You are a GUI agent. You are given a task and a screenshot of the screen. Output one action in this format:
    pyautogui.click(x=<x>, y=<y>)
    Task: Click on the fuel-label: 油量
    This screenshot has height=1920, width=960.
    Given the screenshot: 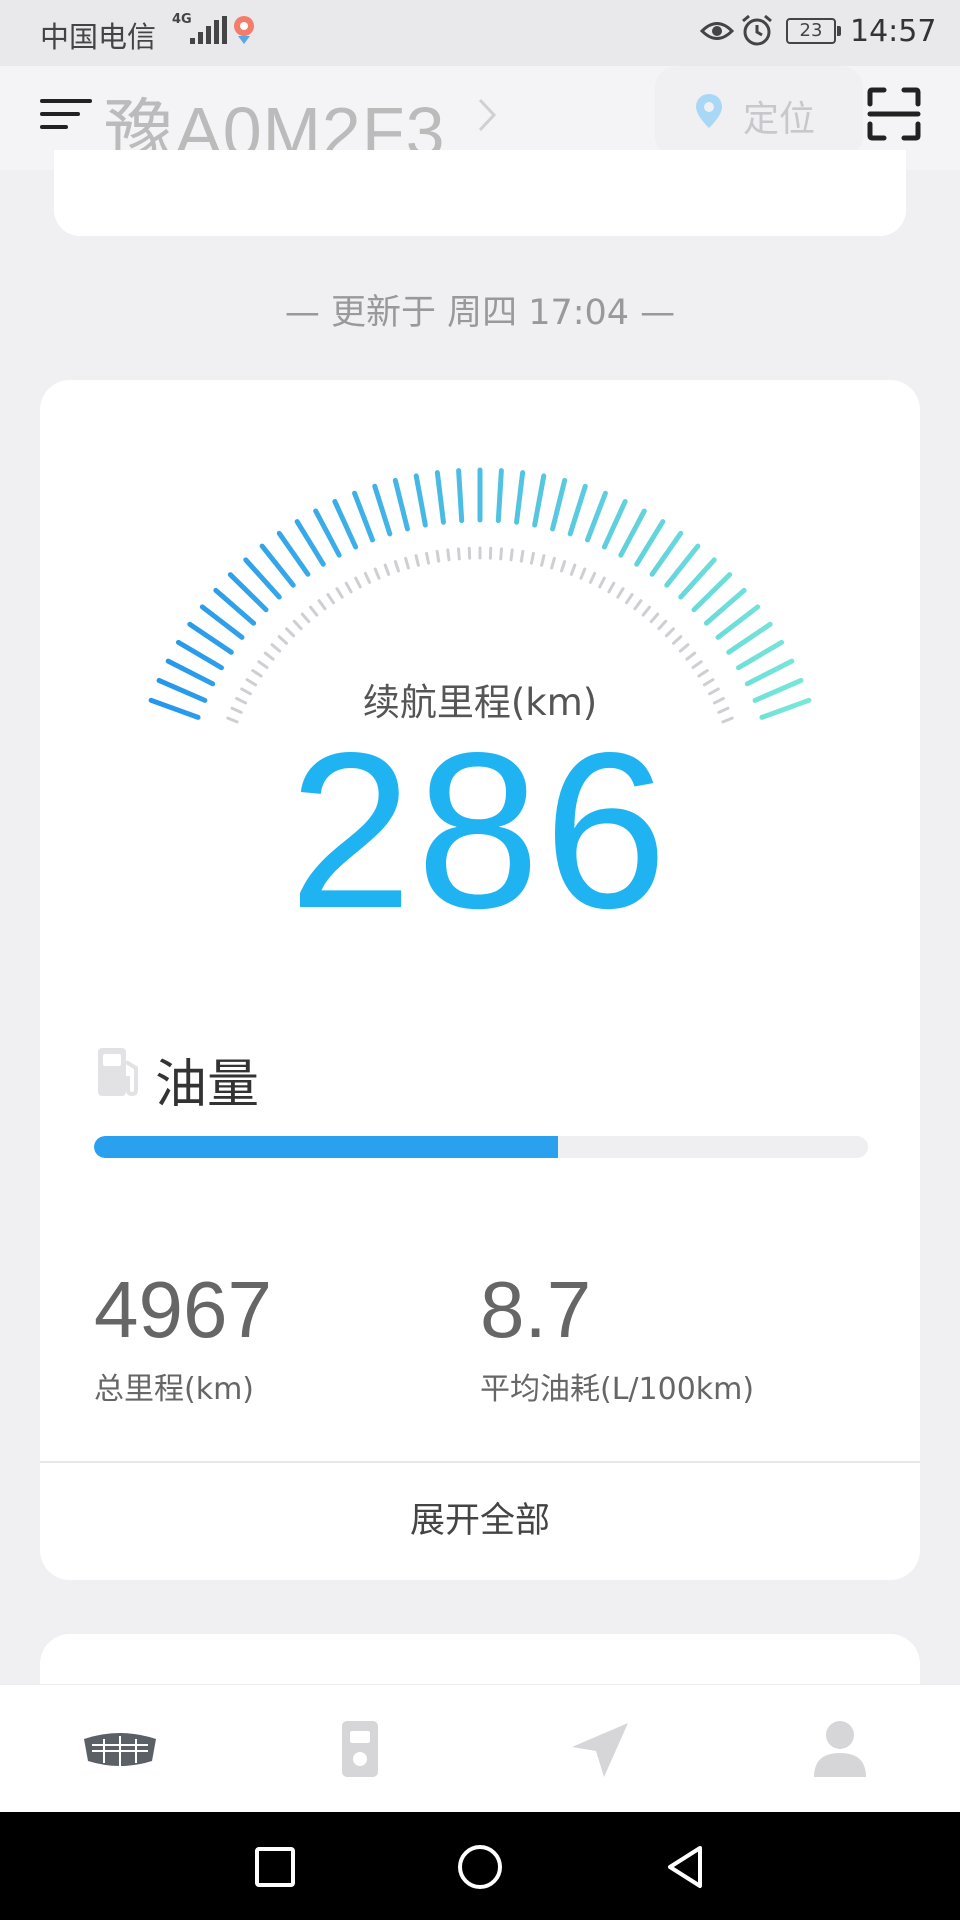 What is the action you would take?
    pyautogui.click(x=207, y=1085)
    